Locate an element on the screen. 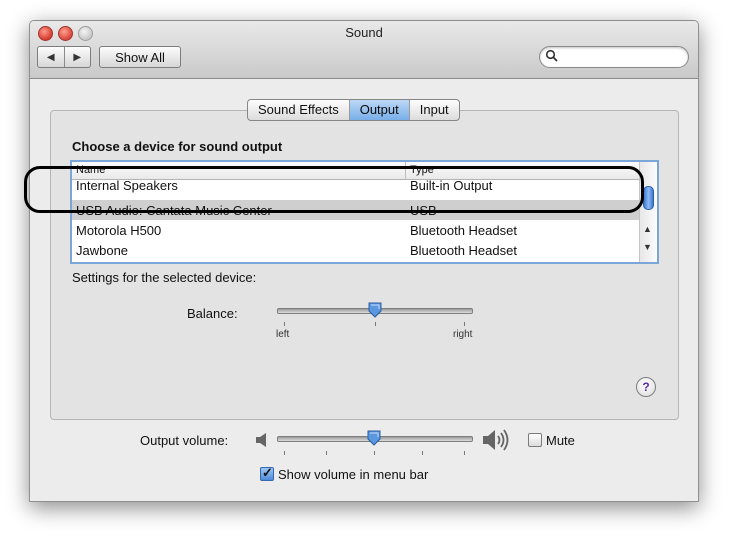 This screenshot has width=733, height=551. mute-label: Mute is located at coordinates (560, 440).